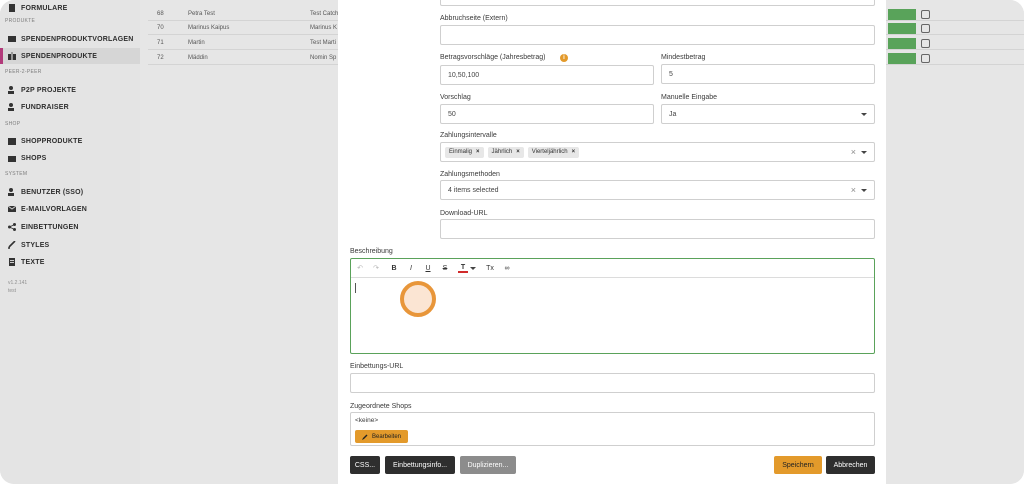 The height and width of the screenshot is (484, 1024). Describe the element at coordinates (70, 245) in the screenshot. I see `sidebar-item-styles: STYLES` at that location.